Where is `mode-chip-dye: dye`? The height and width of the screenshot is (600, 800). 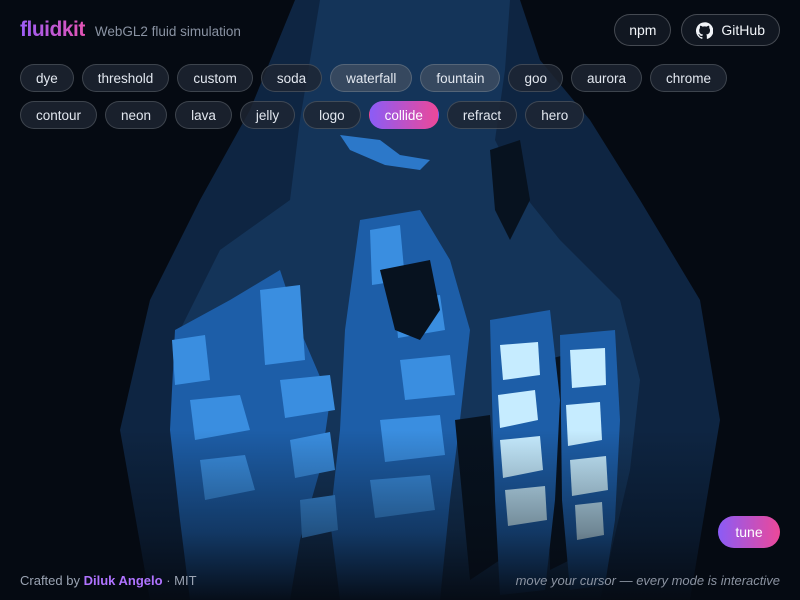
mode-chip-dye: dye is located at coordinates (47, 78).